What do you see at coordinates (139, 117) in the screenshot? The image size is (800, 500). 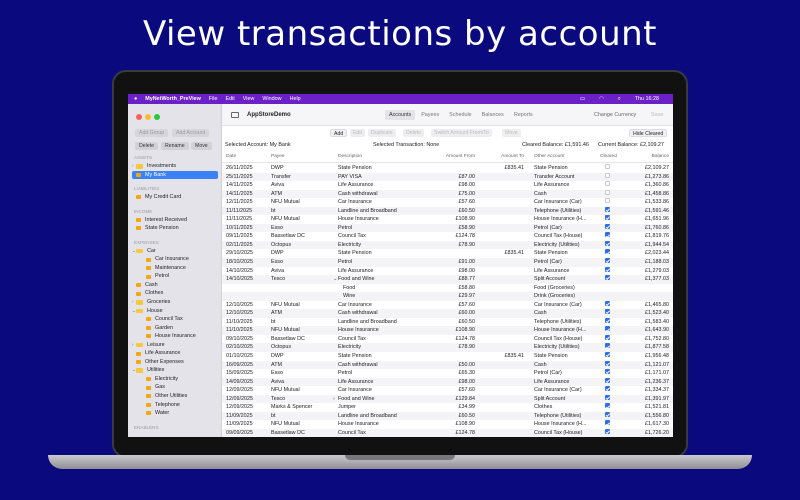 I see `close-window-button` at bounding box center [139, 117].